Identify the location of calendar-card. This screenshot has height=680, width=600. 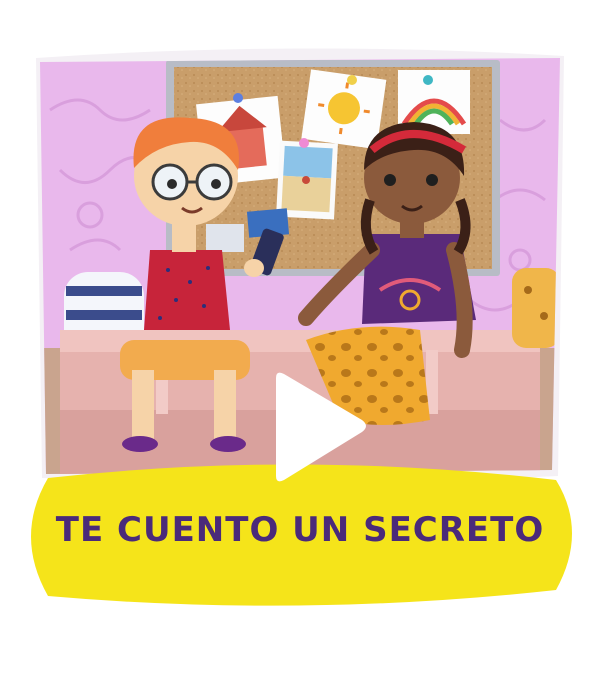
(225, 238).